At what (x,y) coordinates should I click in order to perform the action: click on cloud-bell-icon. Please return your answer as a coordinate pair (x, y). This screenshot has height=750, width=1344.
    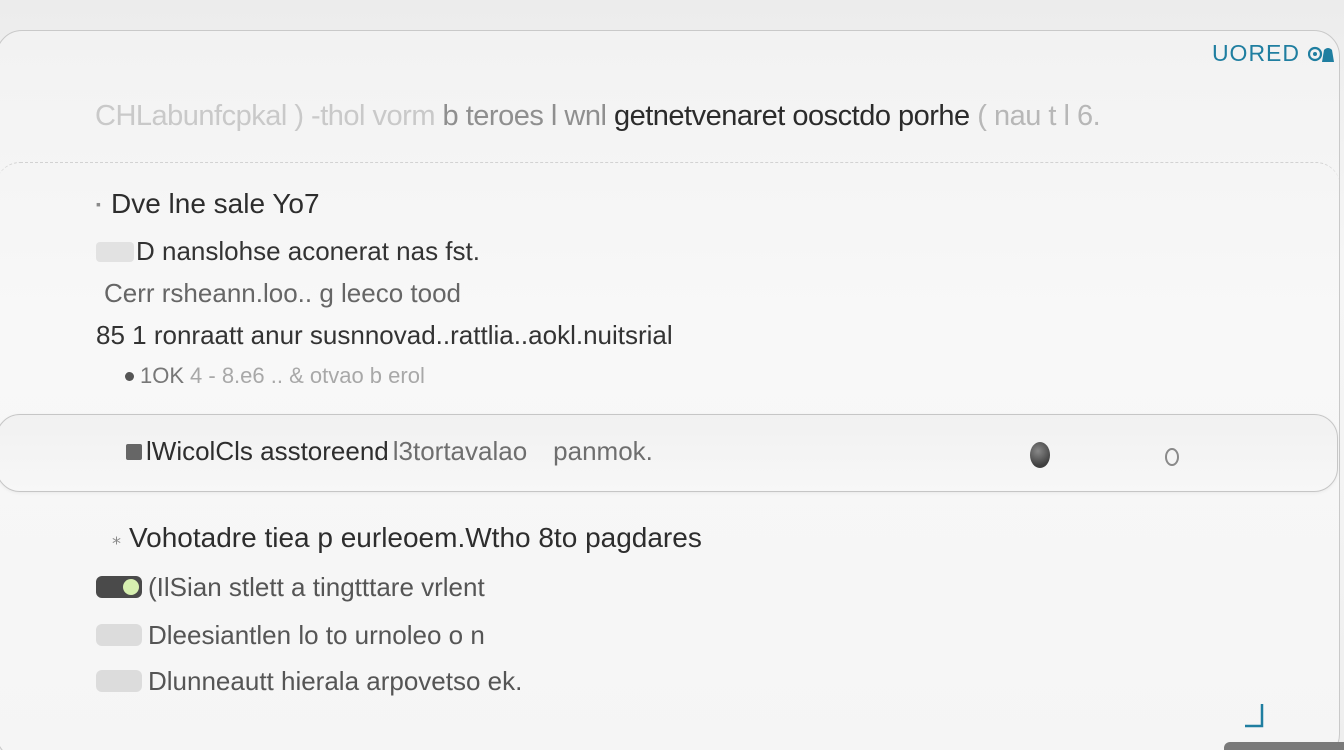
    Looking at the image, I should click on (1321, 54).